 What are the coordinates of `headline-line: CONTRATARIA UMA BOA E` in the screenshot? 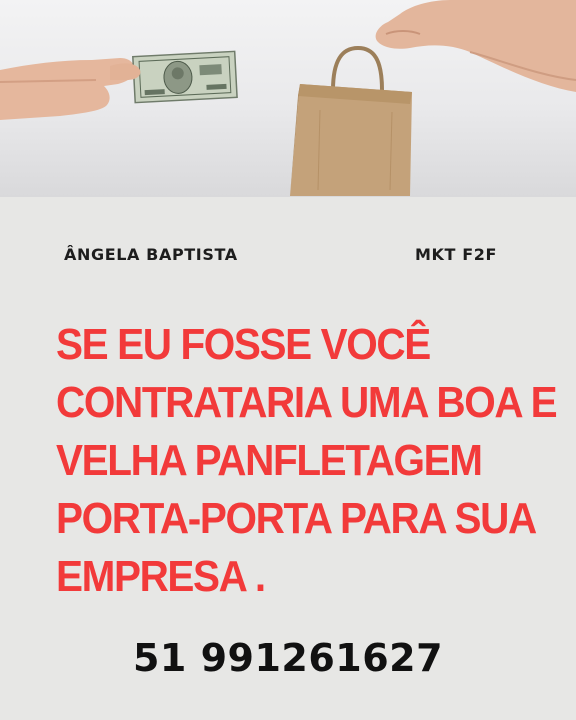 It's located at (307, 402).